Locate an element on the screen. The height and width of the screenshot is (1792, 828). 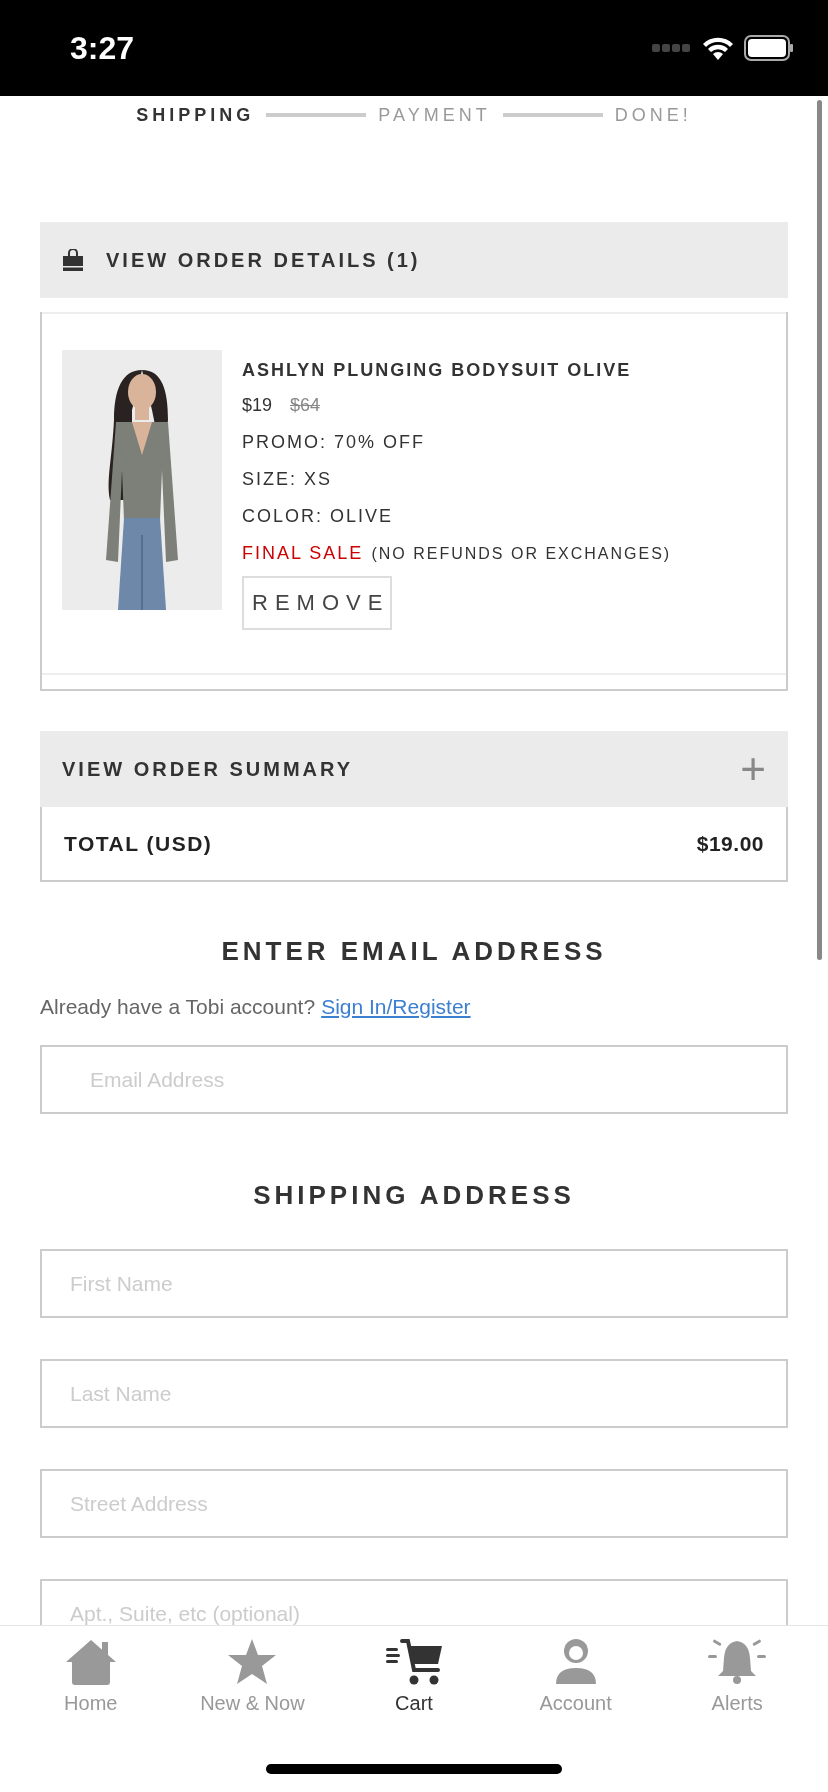
product-name: ASHLYN PLUNGING BODYSUIT OLIVE is located at coordinates (437, 370).